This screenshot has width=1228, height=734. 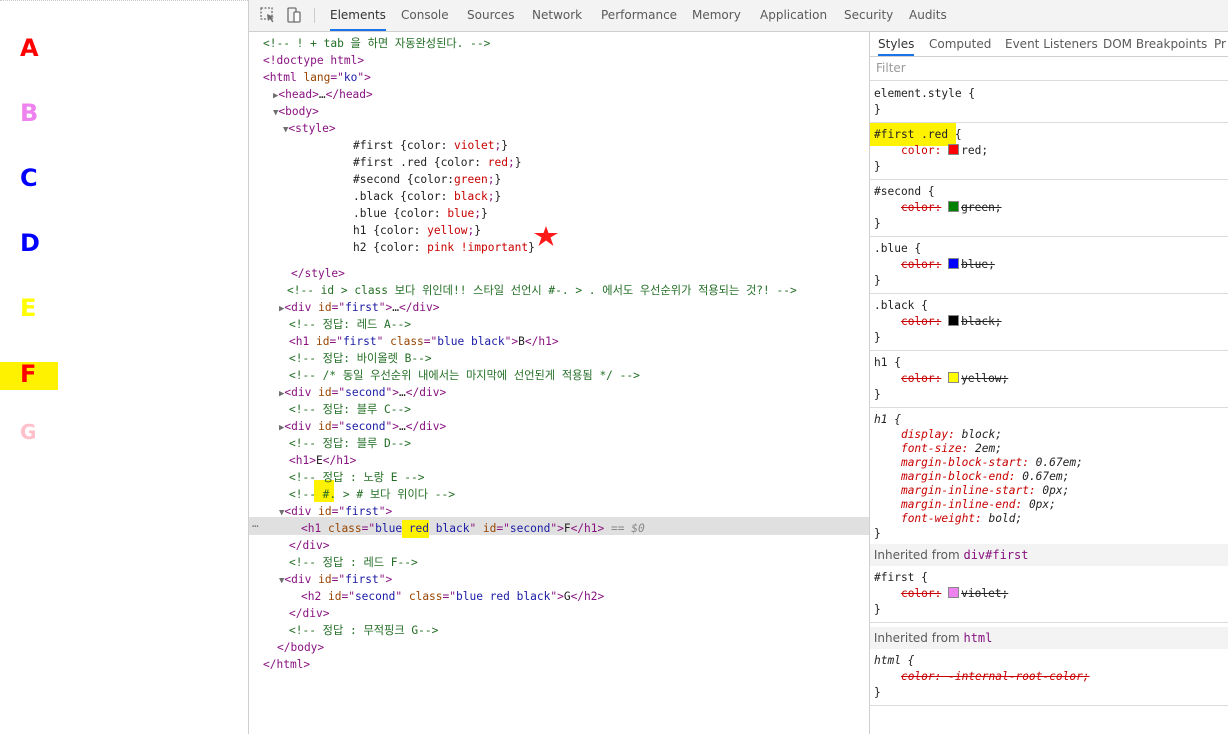 I want to click on div-first-collapsed: ▶<div id="first">…</div>, so click(x=359, y=307).